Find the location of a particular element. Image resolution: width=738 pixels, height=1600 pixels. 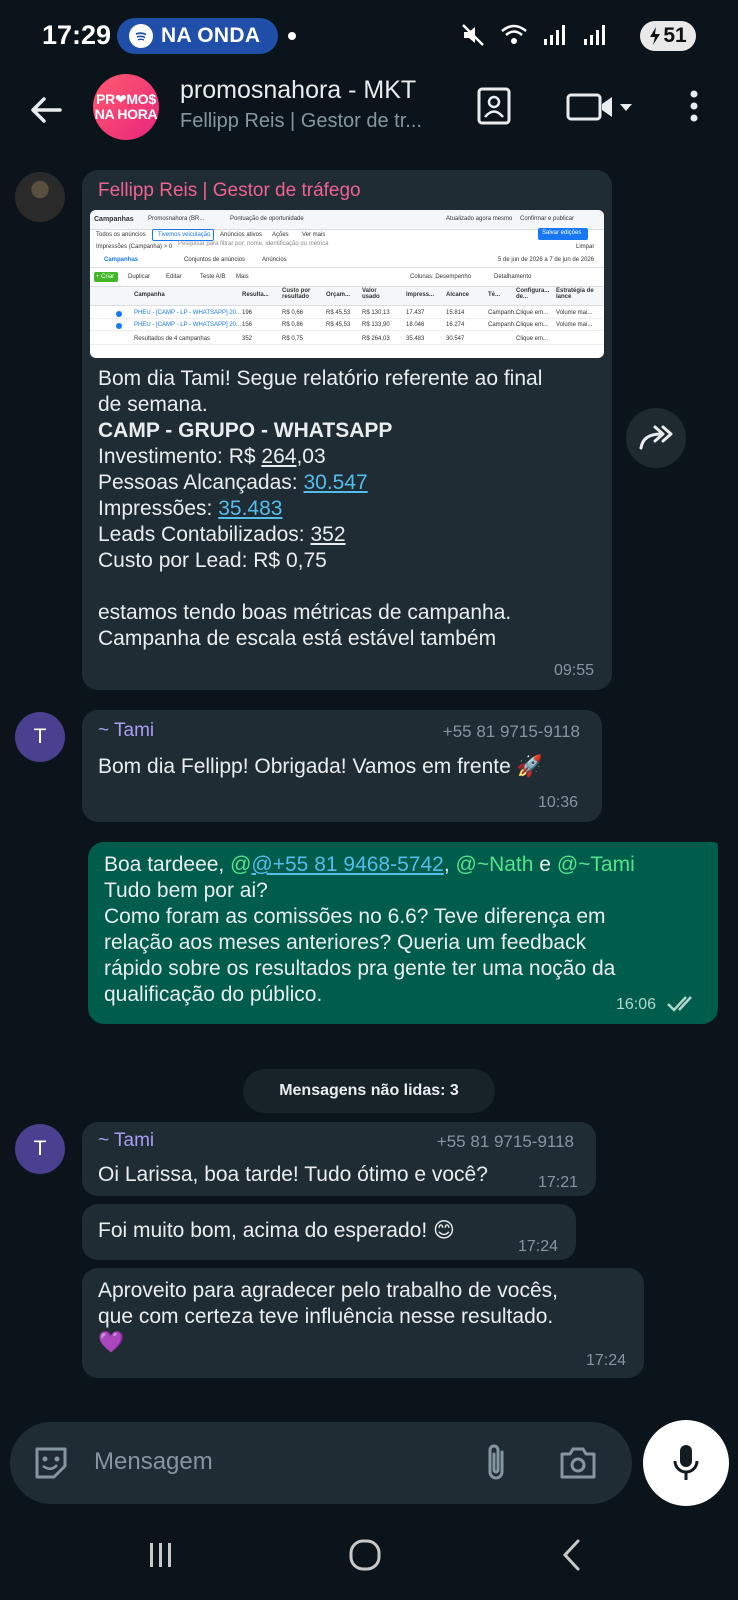

now-playing-label: NA ONDA is located at coordinates (211, 35).